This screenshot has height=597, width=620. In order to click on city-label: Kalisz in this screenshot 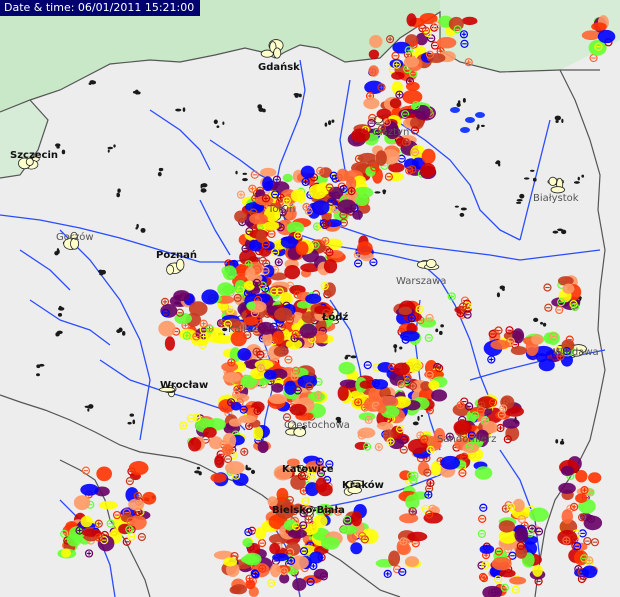, I will do `click(242, 329)`.